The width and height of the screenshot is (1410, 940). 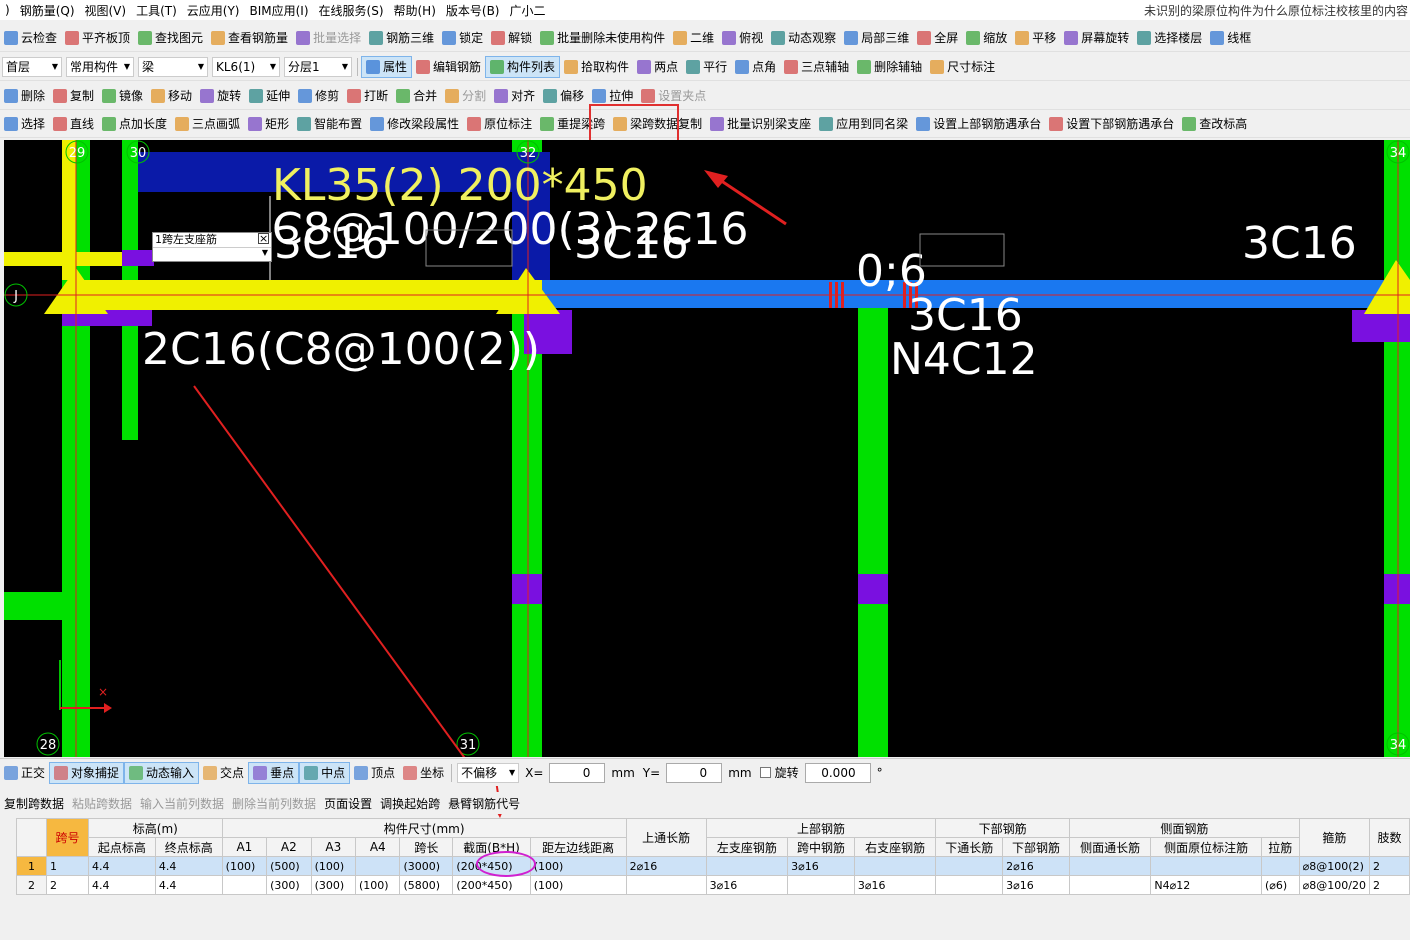 What do you see at coordinates (171, 96) in the screenshot?
I see `modify-button-3: 移动` at bounding box center [171, 96].